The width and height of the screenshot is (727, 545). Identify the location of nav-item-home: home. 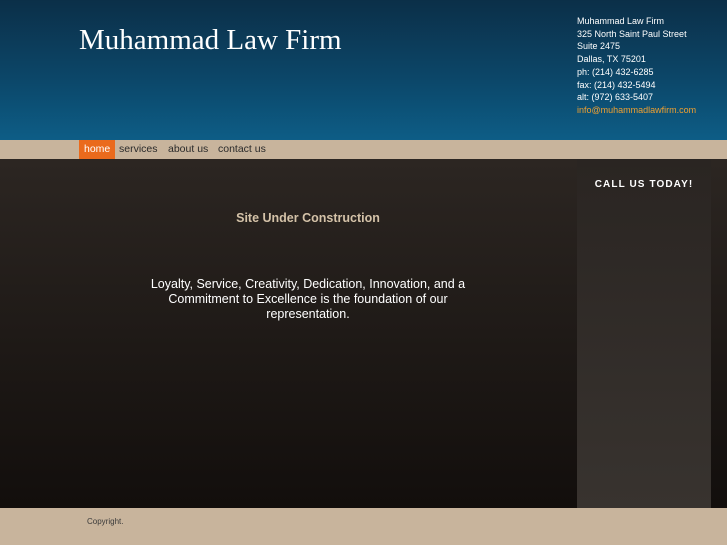
(97, 149).